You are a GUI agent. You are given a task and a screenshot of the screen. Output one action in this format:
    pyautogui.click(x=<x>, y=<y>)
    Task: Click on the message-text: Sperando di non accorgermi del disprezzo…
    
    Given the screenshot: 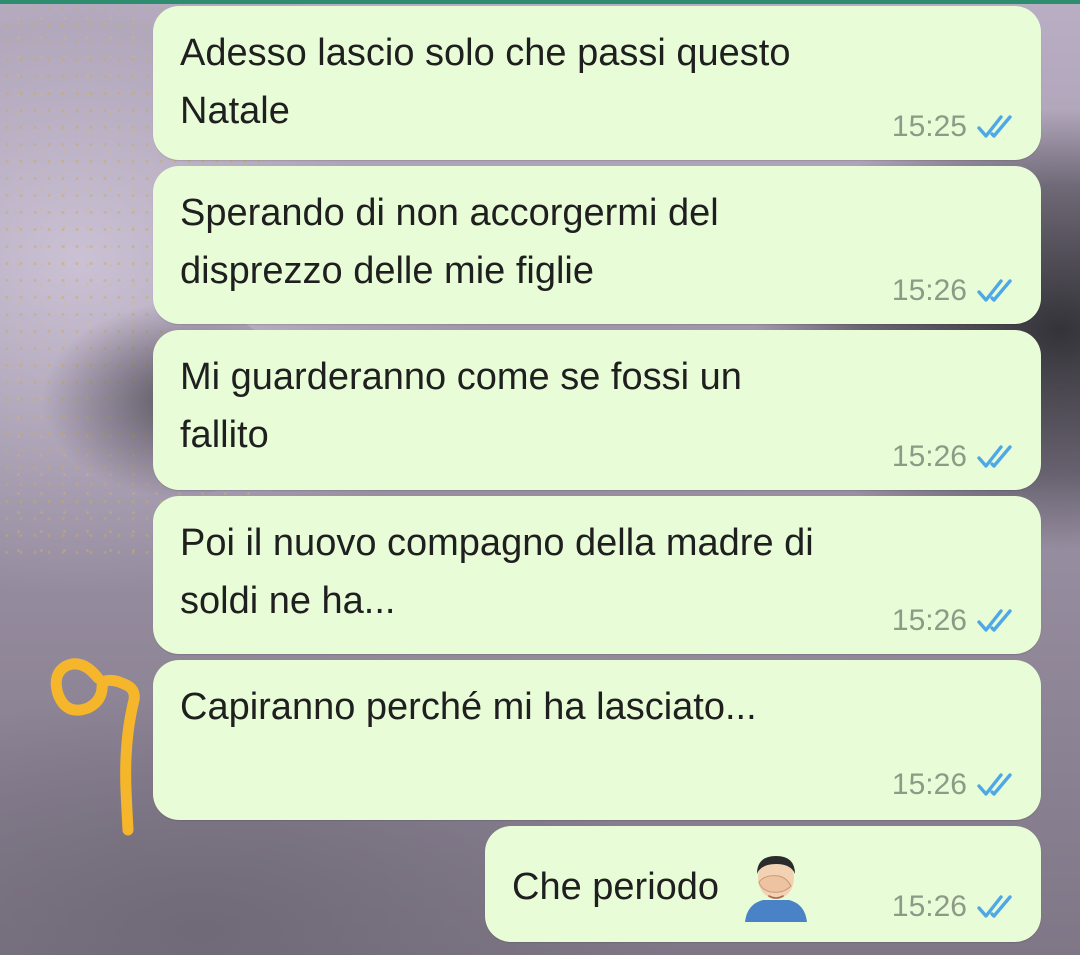 What is the action you would take?
    pyautogui.click(x=449, y=242)
    